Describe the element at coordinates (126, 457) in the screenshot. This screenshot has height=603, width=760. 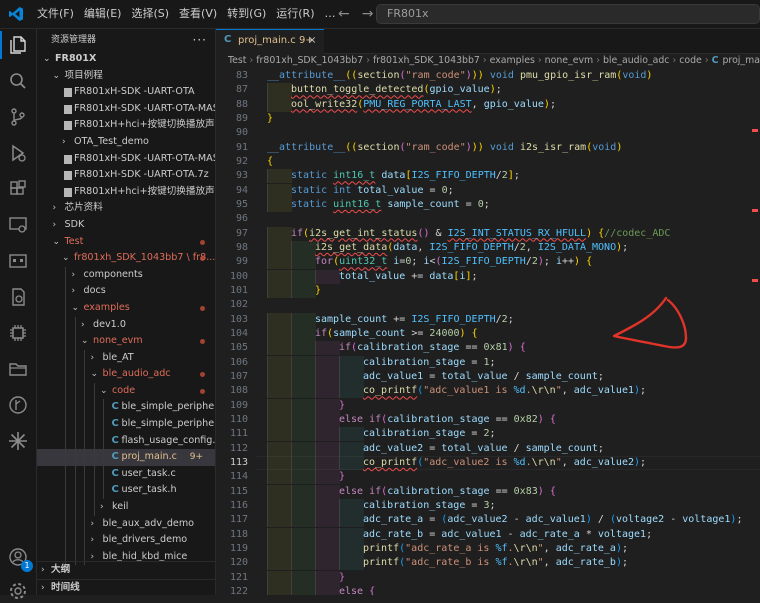
I see `file-item: Cproj_main.c 9+` at that location.